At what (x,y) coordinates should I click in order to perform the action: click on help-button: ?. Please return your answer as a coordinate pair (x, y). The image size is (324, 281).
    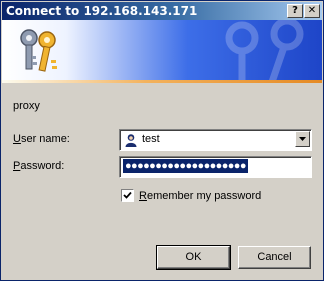
    Looking at the image, I should click on (295, 11).